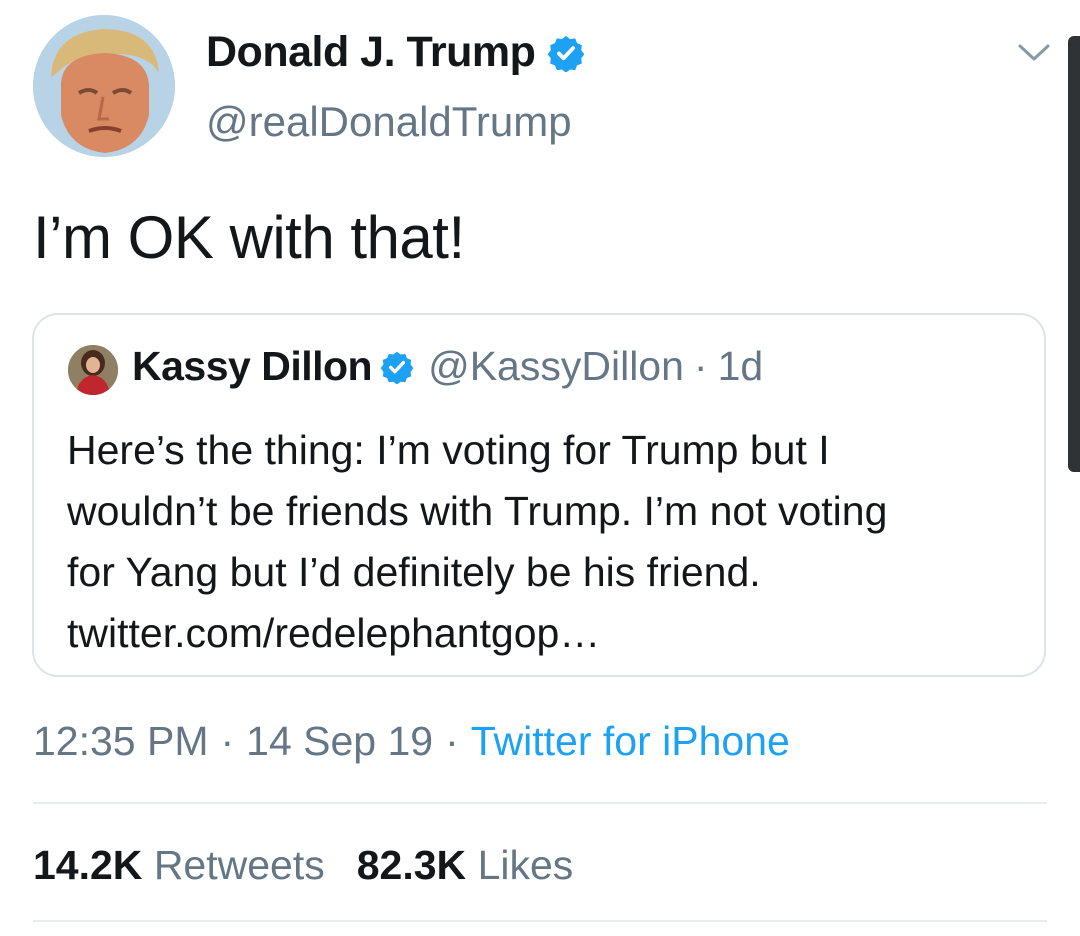 Image resolution: width=1080 pixels, height=936 pixels. What do you see at coordinates (740, 366) in the screenshot?
I see `quoted-tweet-age: 1d` at bounding box center [740, 366].